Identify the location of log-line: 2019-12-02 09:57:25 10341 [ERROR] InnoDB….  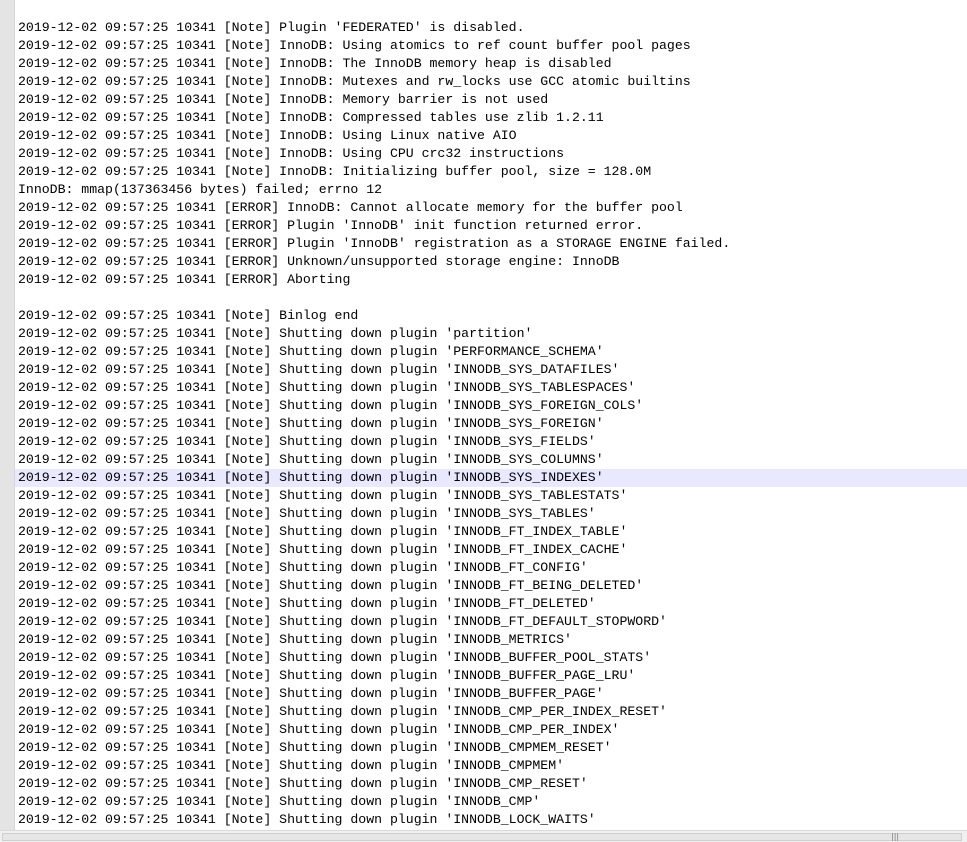
(491, 208).